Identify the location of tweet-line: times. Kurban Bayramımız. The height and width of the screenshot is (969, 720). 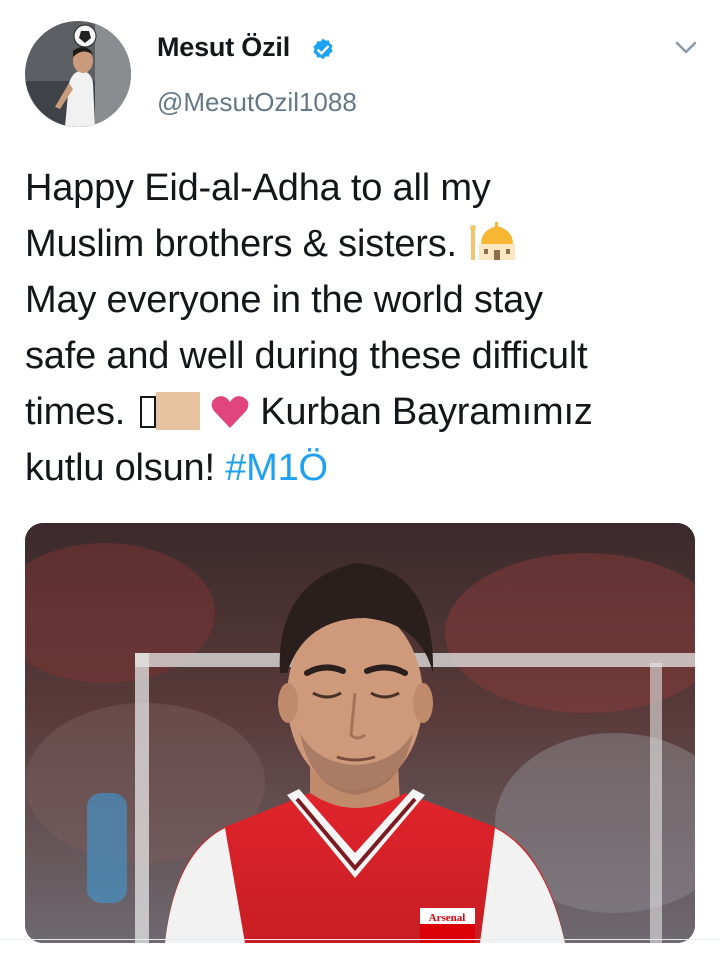
(365, 412).